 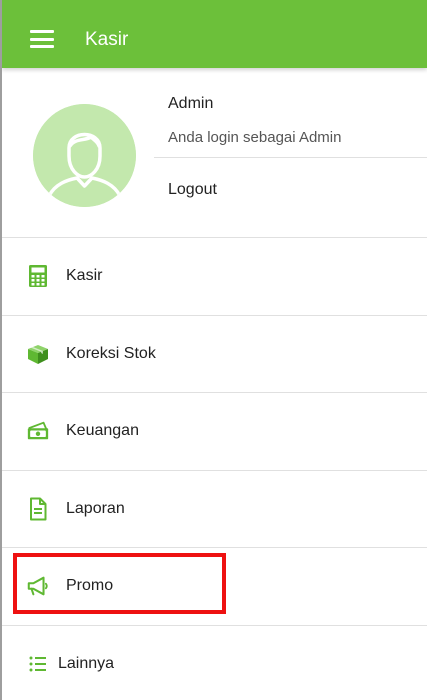 What do you see at coordinates (84, 155) in the screenshot?
I see `user-avatar-icon` at bounding box center [84, 155].